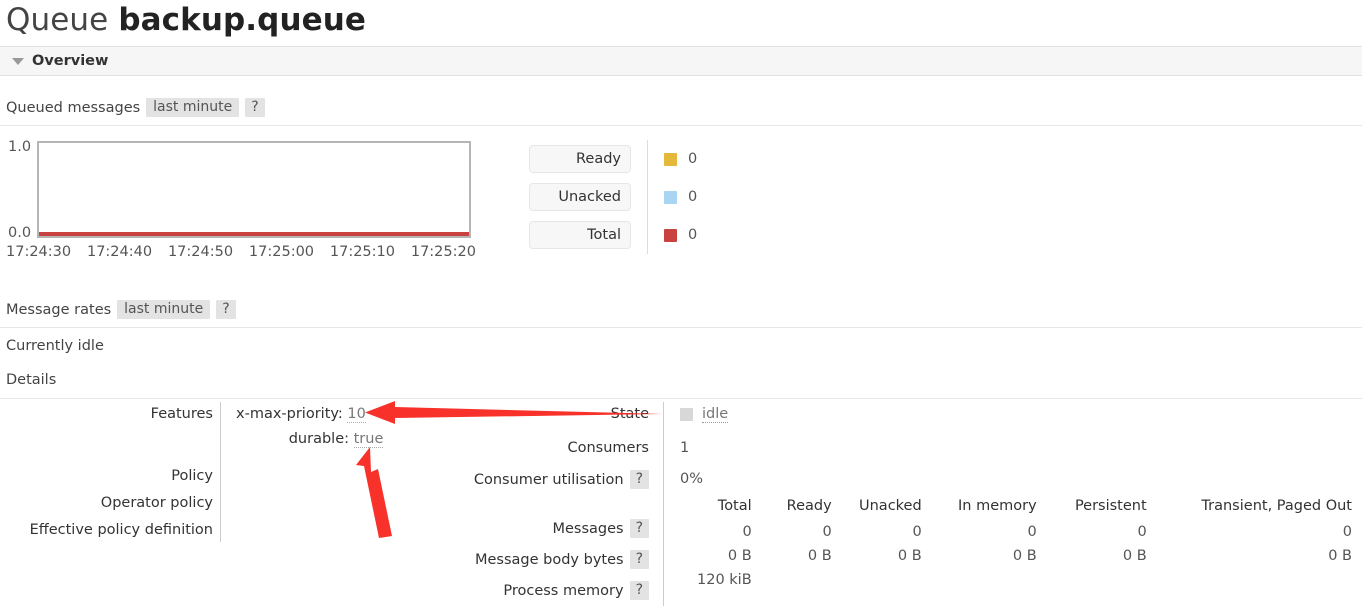 Image resolution: width=1362 pixels, height=606 pixels. Describe the element at coordinates (997, 506) in the screenshot. I see `col-header-in-memory: In memory` at that location.